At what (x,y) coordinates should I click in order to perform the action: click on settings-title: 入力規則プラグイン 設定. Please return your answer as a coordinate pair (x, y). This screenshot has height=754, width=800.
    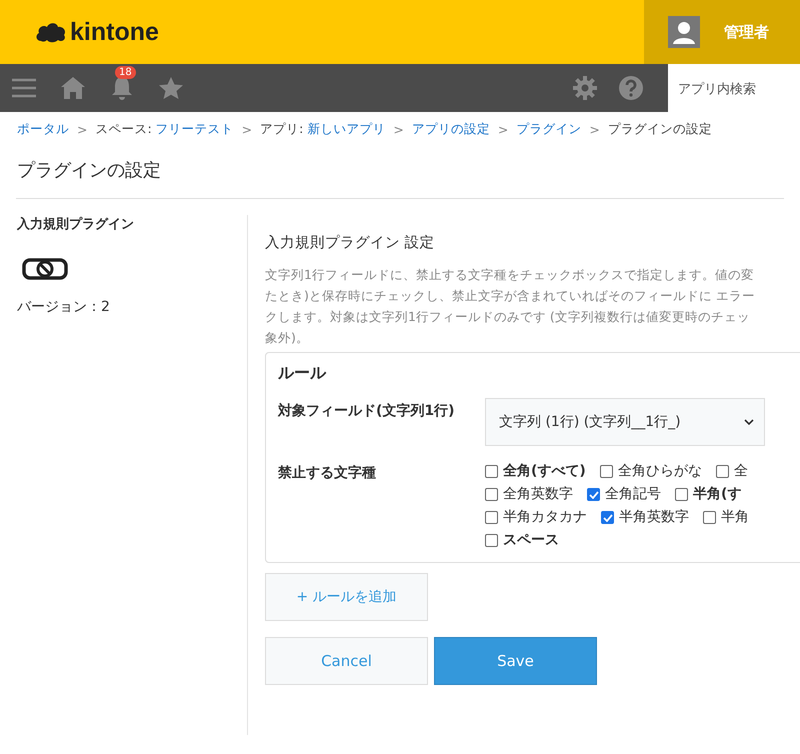
    Looking at the image, I should click on (350, 243).